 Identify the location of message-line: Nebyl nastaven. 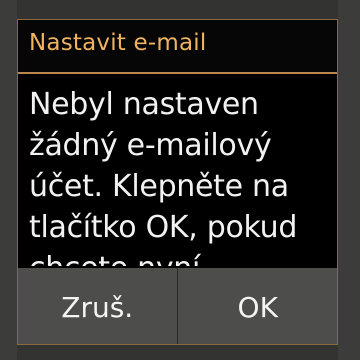
(144, 104).